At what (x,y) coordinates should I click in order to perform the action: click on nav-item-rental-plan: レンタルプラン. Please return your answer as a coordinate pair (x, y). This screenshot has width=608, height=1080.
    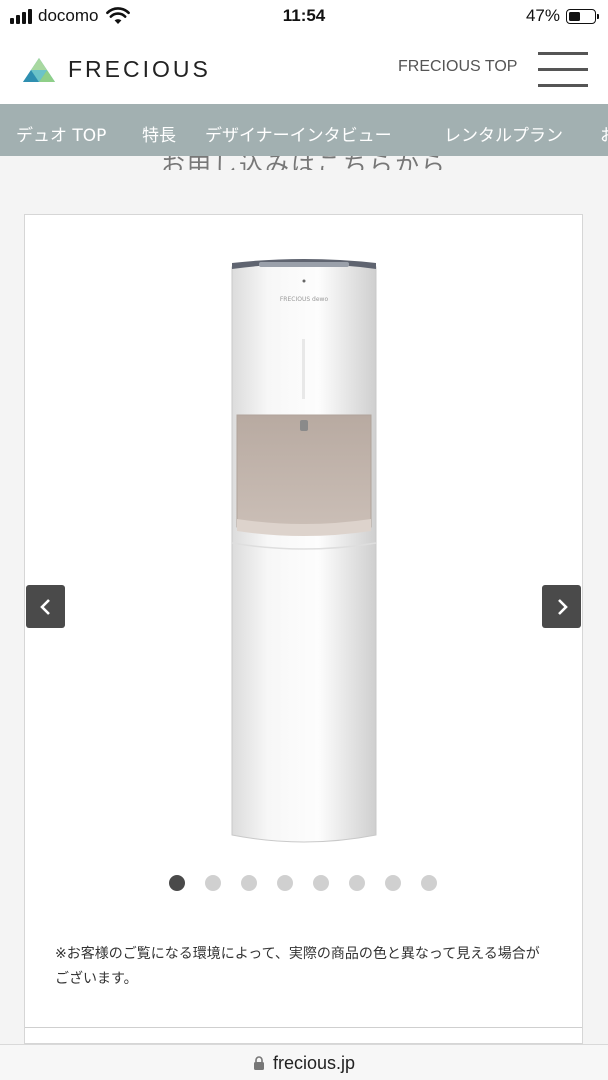
    Looking at the image, I should click on (503, 133).